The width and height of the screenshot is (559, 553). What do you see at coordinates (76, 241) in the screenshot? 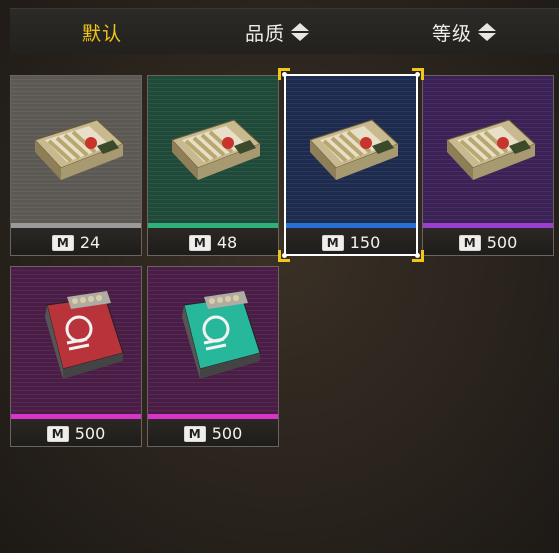
I see `price-footer: M 24` at bounding box center [76, 241].